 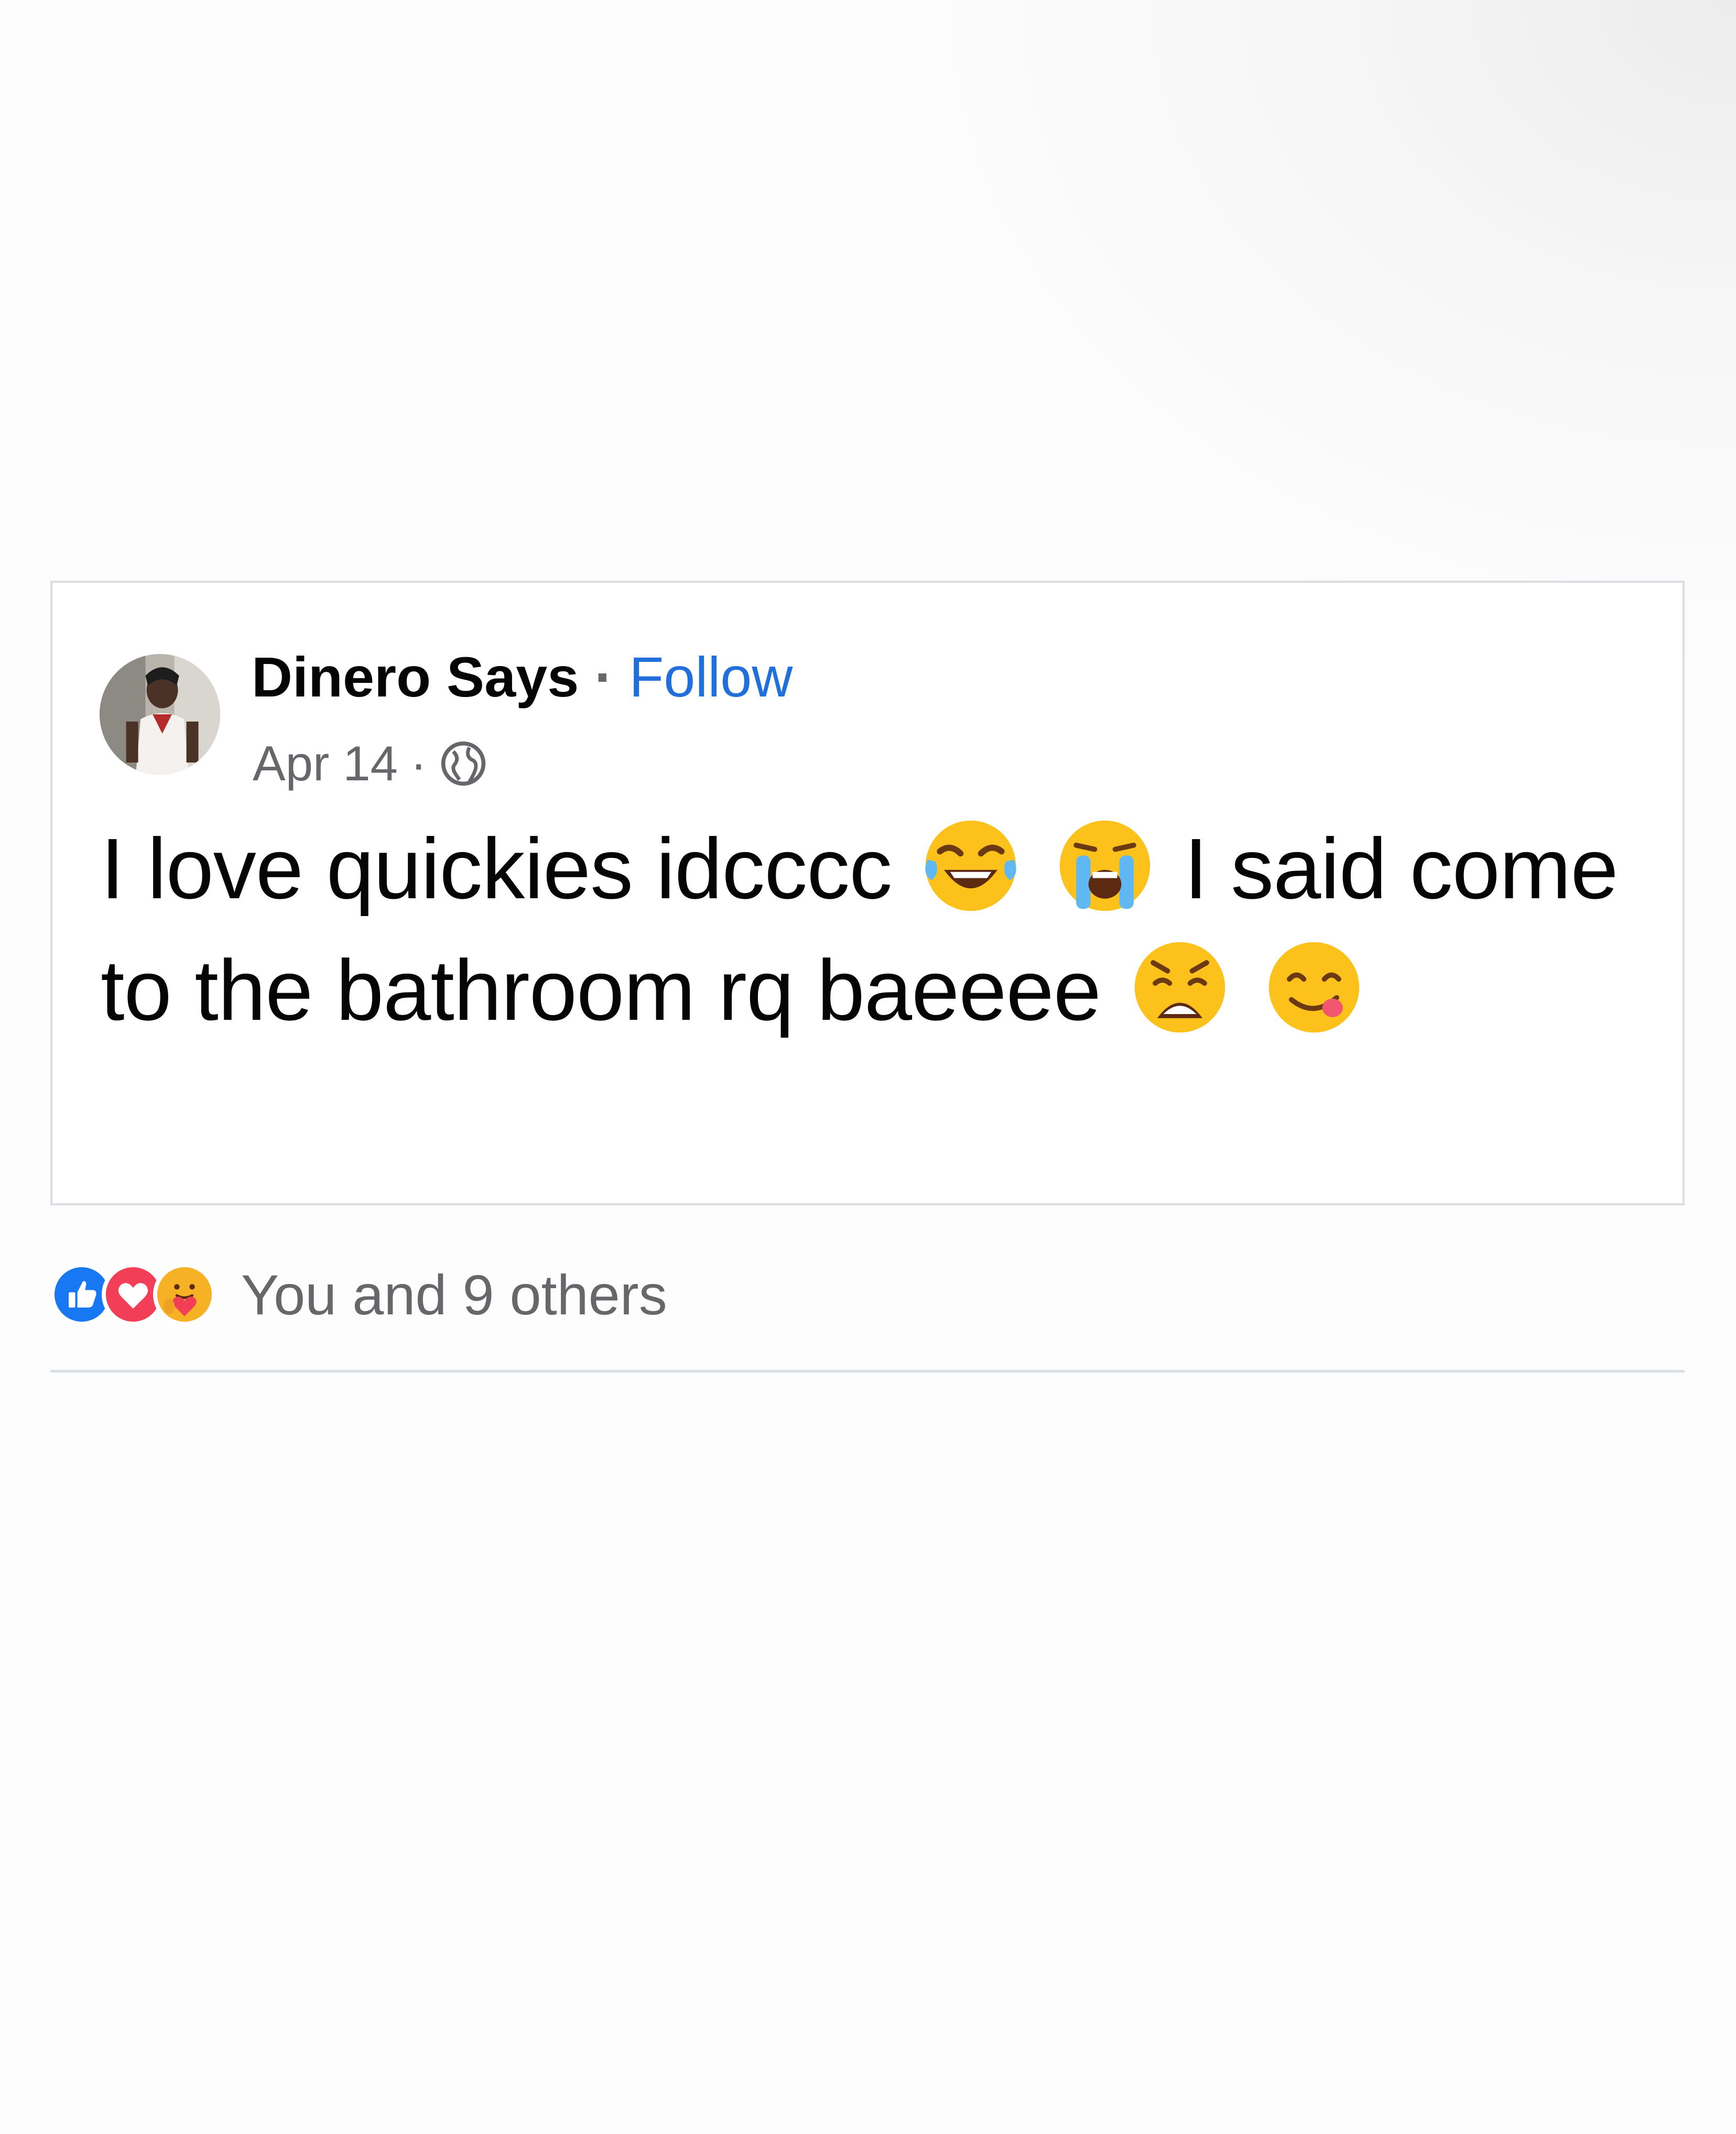 What do you see at coordinates (133, 1294) in the screenshot?
I see `reaction-icons` at bounding box center [133, 1294].